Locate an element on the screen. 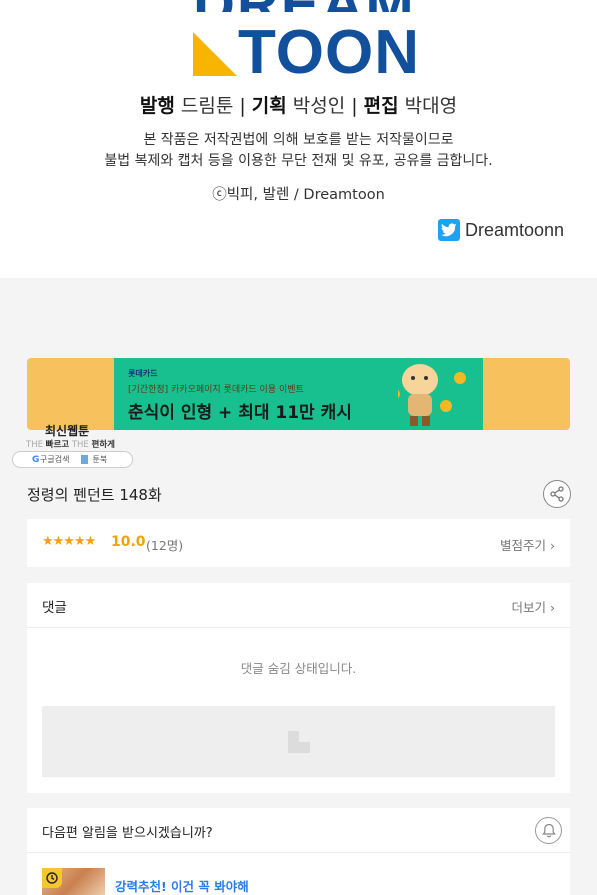 This screenshot has height=895, width=597. comments-more-link: 더보기 › is located at coordinates (533, 606).